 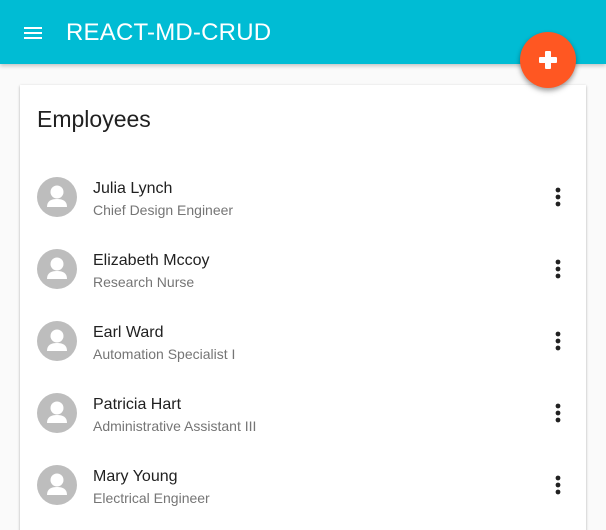 What do you see at coordinates (303, 32) in the screenshot?
I see `app-bar: REACT-MD-CRUD` at bounding box center [303, 32].